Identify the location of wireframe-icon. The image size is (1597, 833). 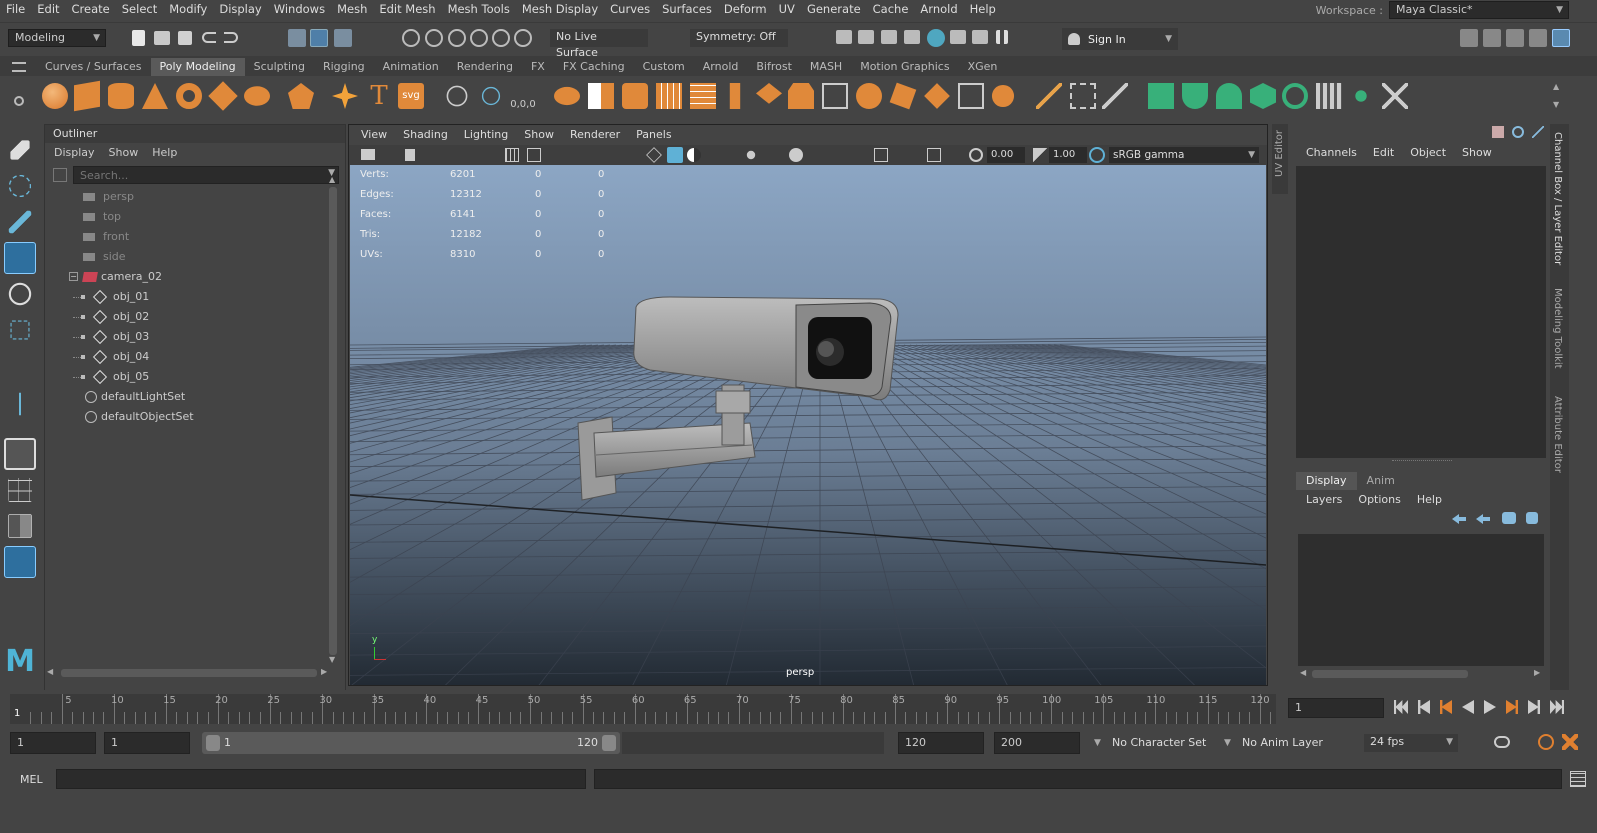
(654, 155).